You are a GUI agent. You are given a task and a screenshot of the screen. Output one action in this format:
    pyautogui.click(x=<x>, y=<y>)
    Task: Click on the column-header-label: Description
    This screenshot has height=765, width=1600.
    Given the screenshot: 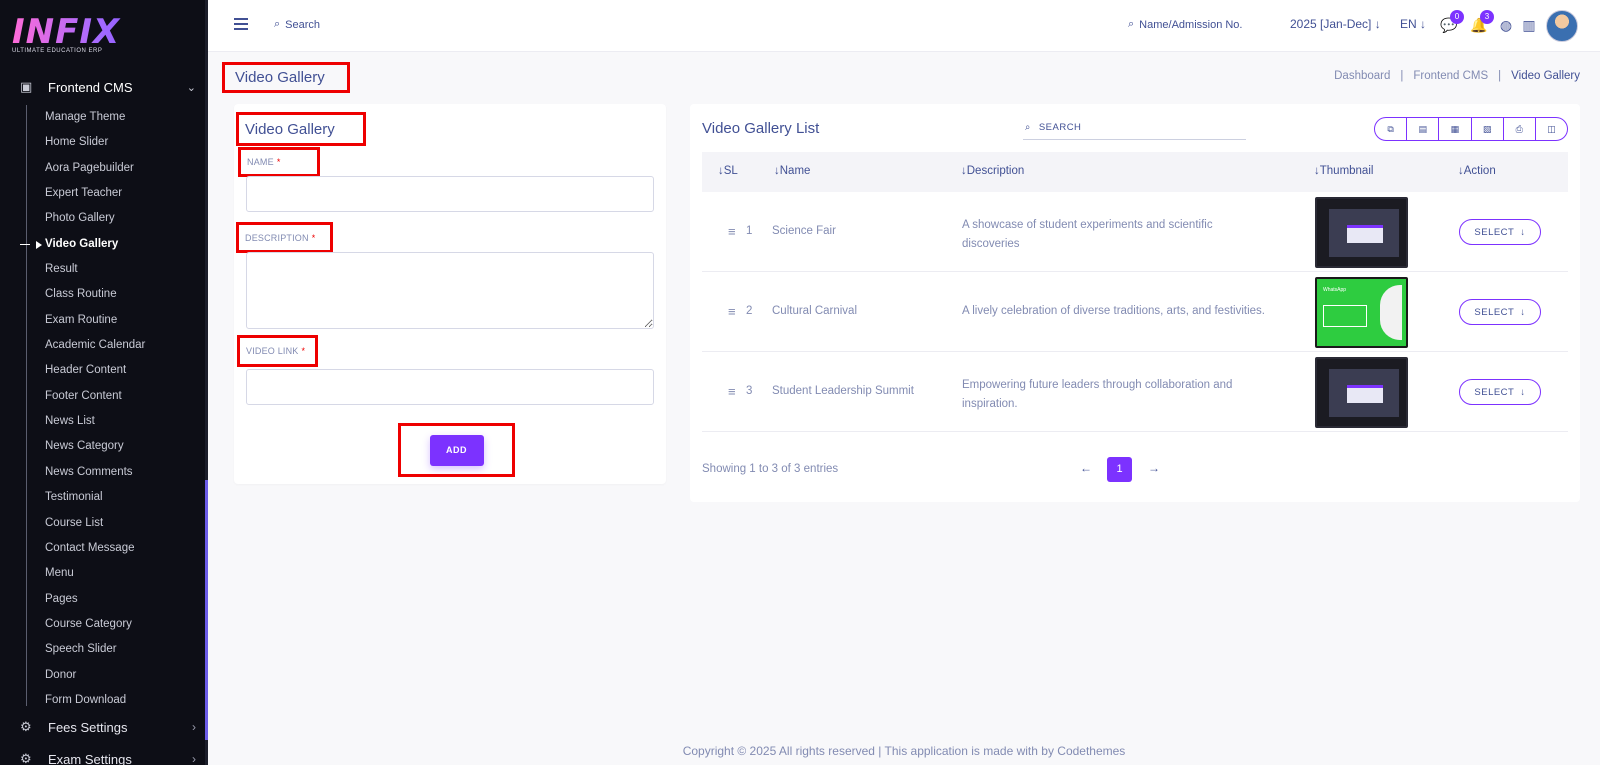 What is the action you would take?
    pyautogui.click(x=995, y=171)
    